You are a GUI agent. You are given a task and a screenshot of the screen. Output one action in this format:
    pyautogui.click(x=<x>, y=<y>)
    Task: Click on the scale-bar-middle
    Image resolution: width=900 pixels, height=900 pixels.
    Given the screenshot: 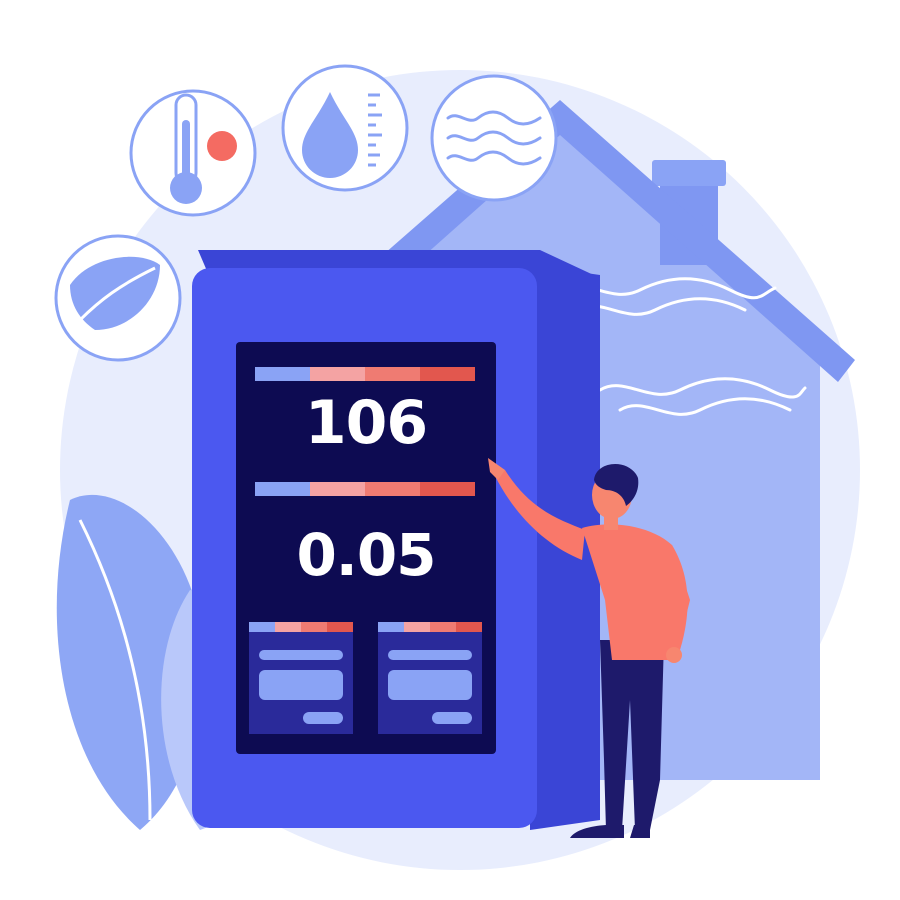 What is the action you would take?
    pyautogui.click(x=365, y=489)
    